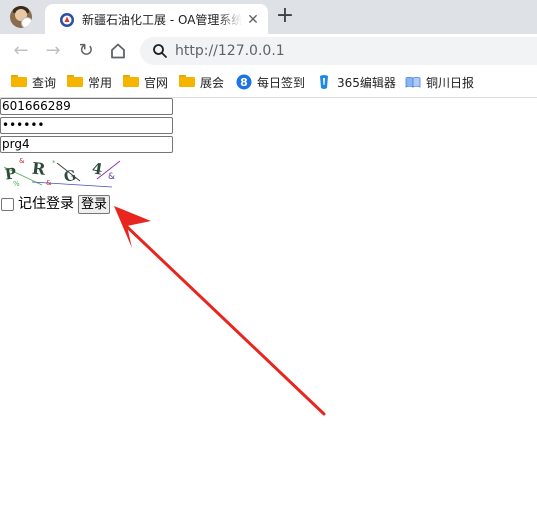 This screenshot has height=531, width=537. I want to click on address-url: http://127.0.0.1, so click(230, 51).